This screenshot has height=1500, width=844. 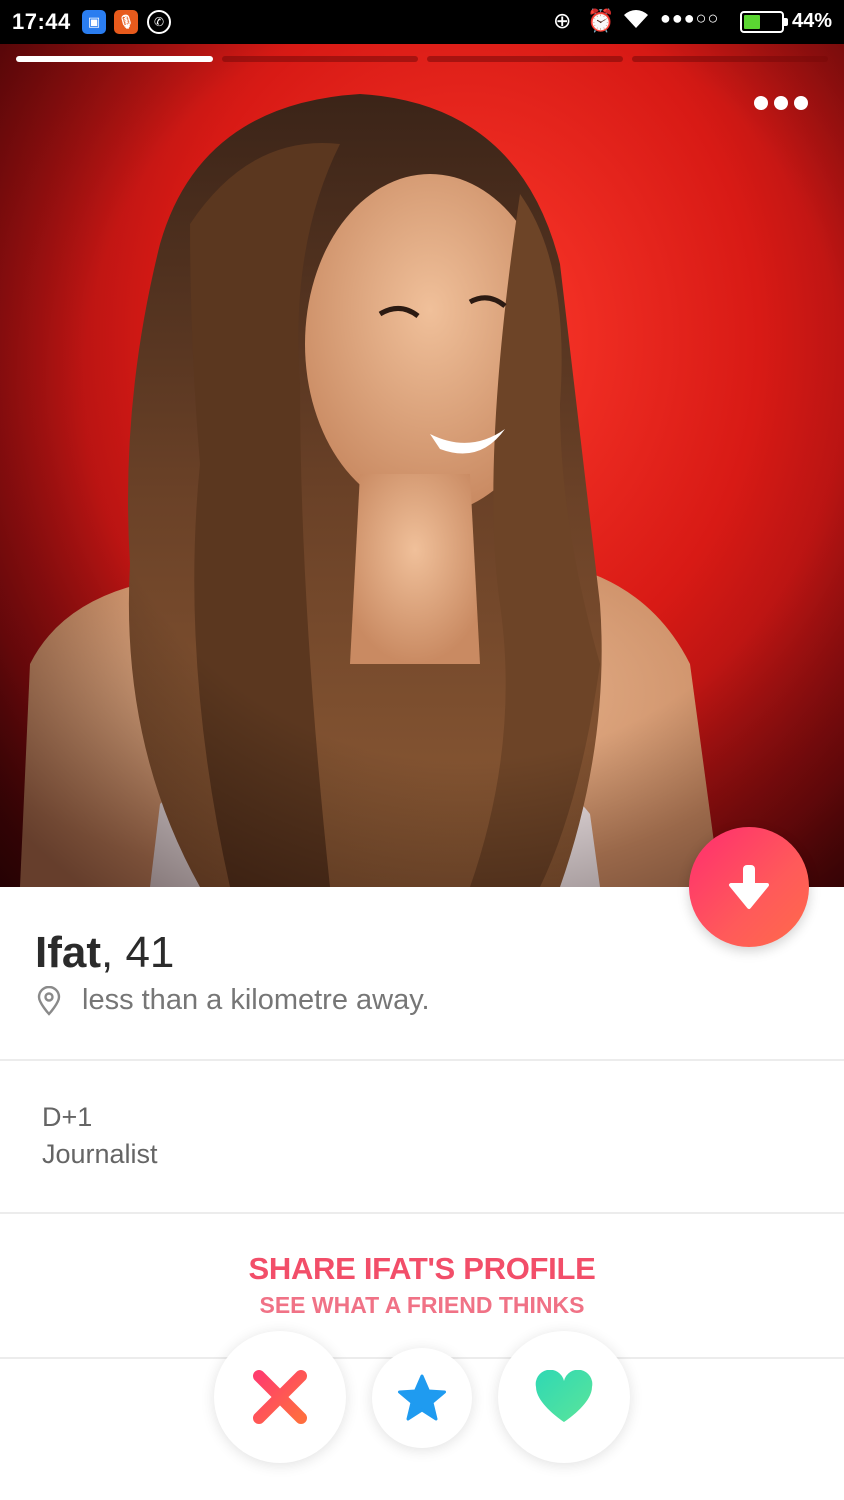 I want to click on arrow-down-icon, so click(x=749, y=887).